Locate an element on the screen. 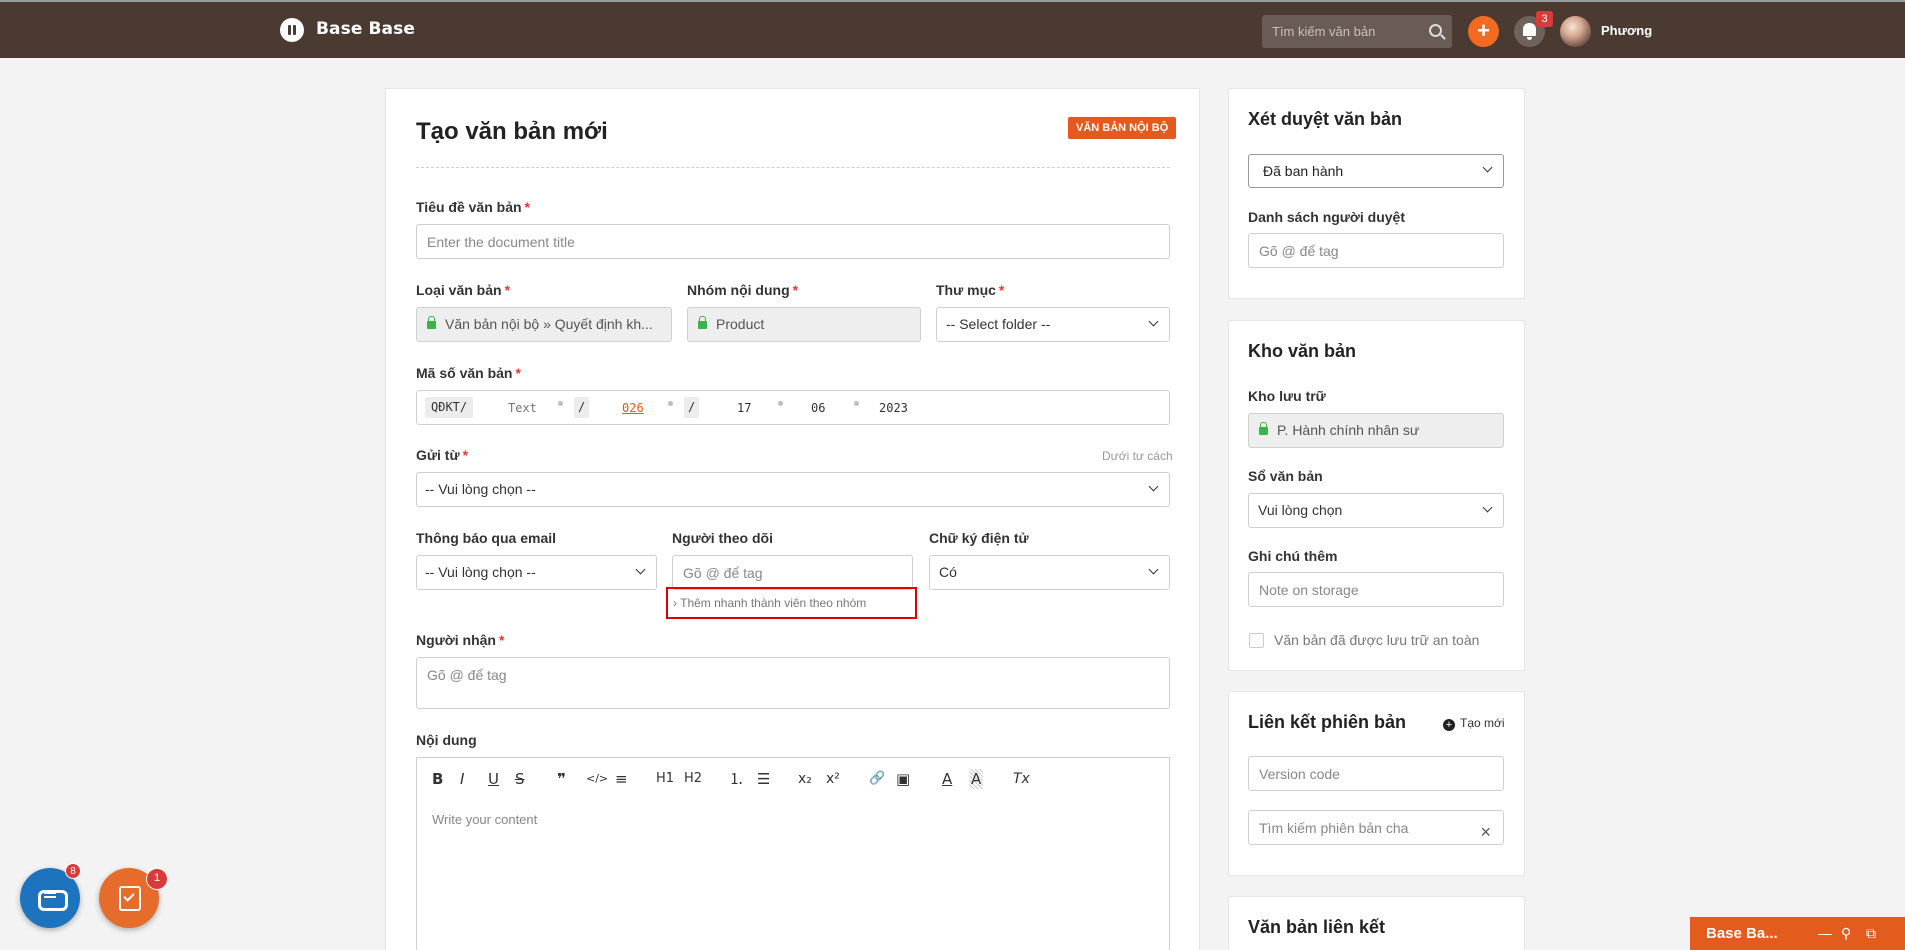 The height and width of the screenshot is (950, 1905). task-badge: 1 is located at coordinates (157, 879).